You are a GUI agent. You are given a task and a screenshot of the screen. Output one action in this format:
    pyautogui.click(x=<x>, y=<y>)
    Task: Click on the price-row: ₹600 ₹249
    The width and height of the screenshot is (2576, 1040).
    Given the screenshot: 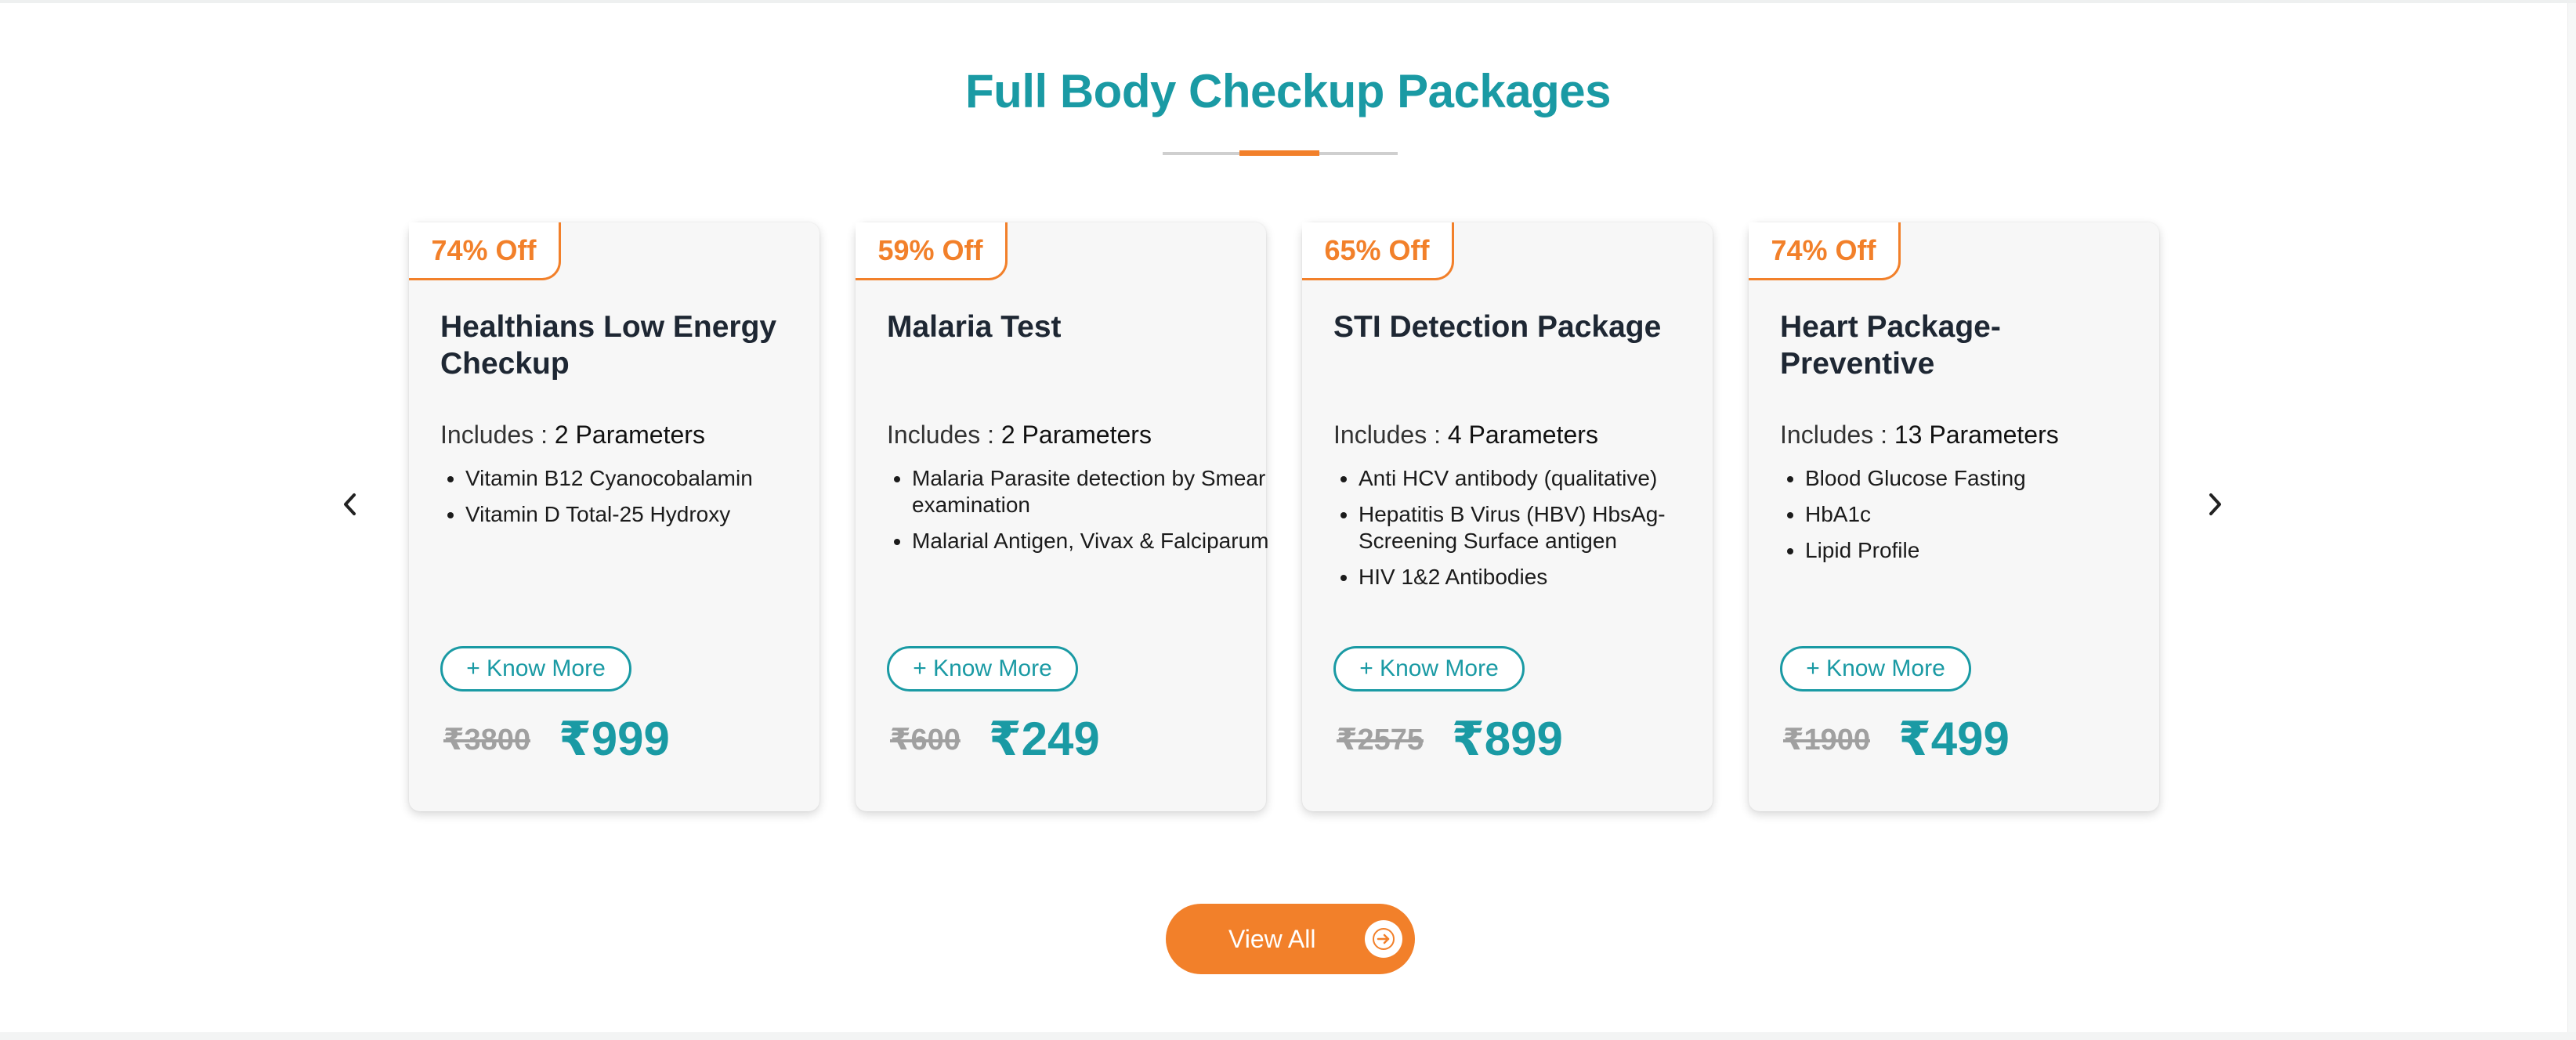 What is the action you would take?
    pyautogui.click(x=995, y=739)
    